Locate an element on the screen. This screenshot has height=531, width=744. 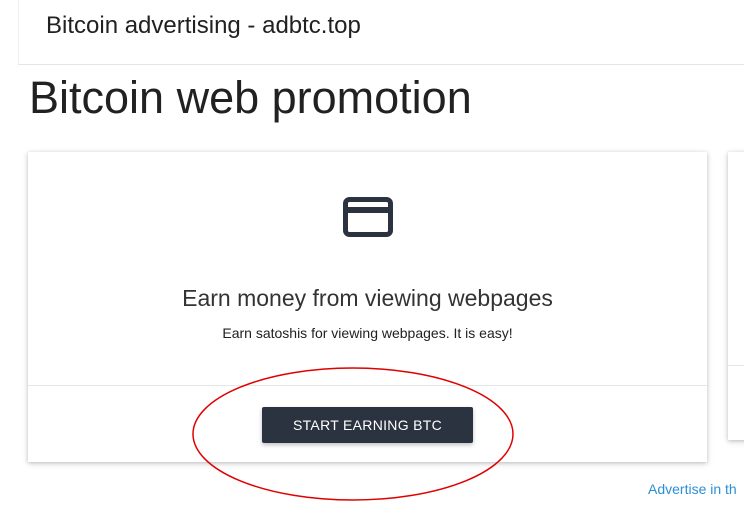
second-card-partial is located at coordinates (736, 296).